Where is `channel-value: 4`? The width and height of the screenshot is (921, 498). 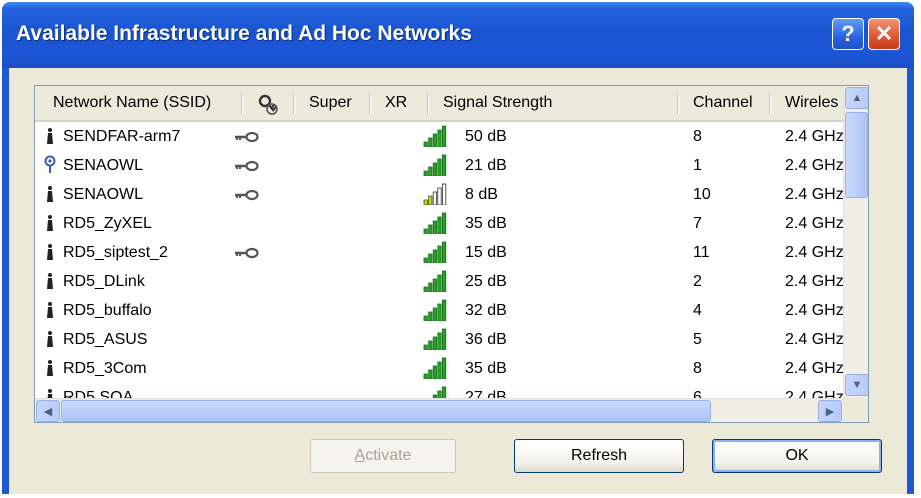
channel-value: 4 is located at coordinates (697, 310).